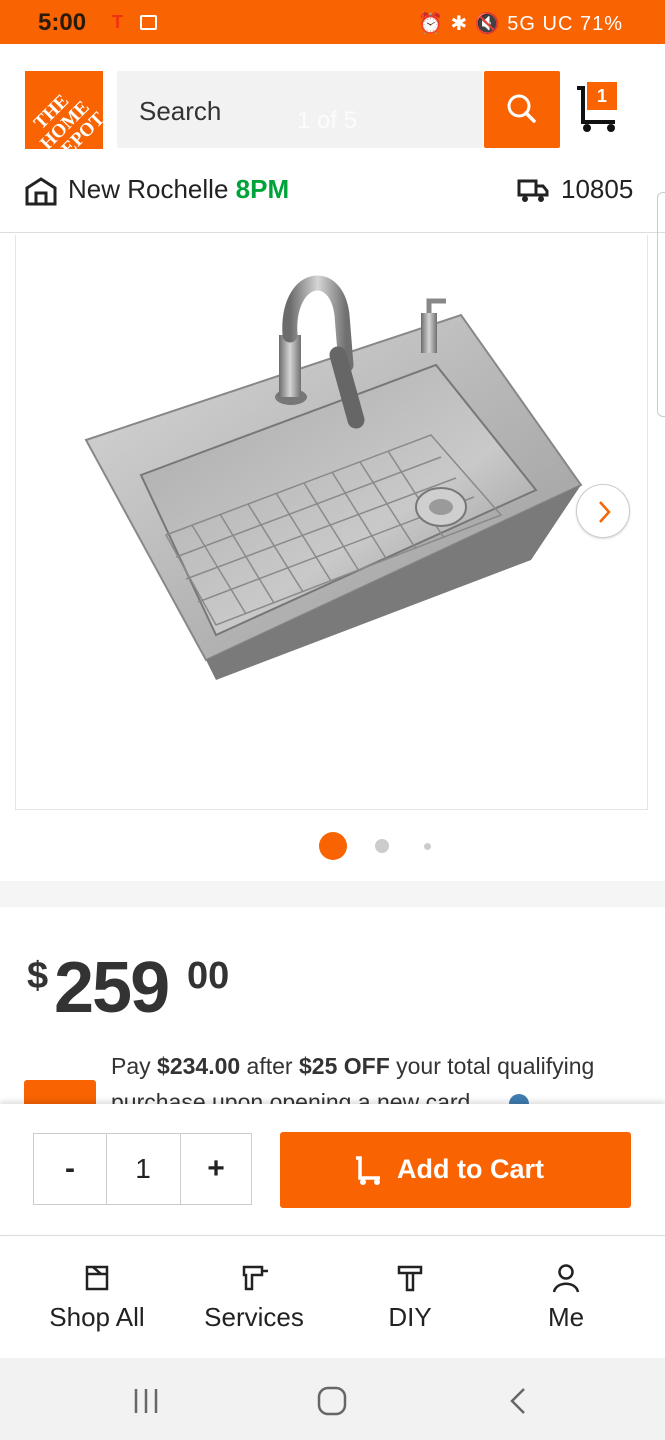 The height and width of the screenshot is (1440, 665). I want to click on quantity-input: 1, so click(143, 1169).